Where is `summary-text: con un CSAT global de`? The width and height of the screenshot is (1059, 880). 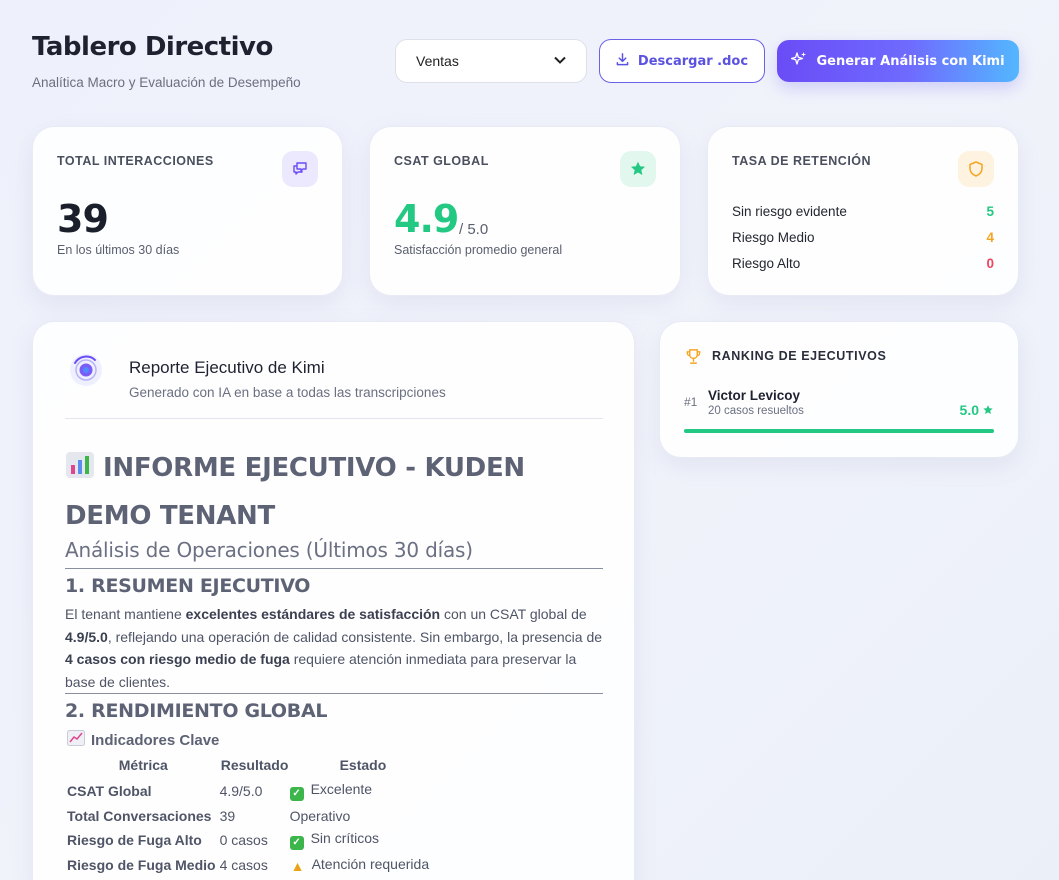
summary-text: con un CSAT global de is located at coordinates (513, 614).